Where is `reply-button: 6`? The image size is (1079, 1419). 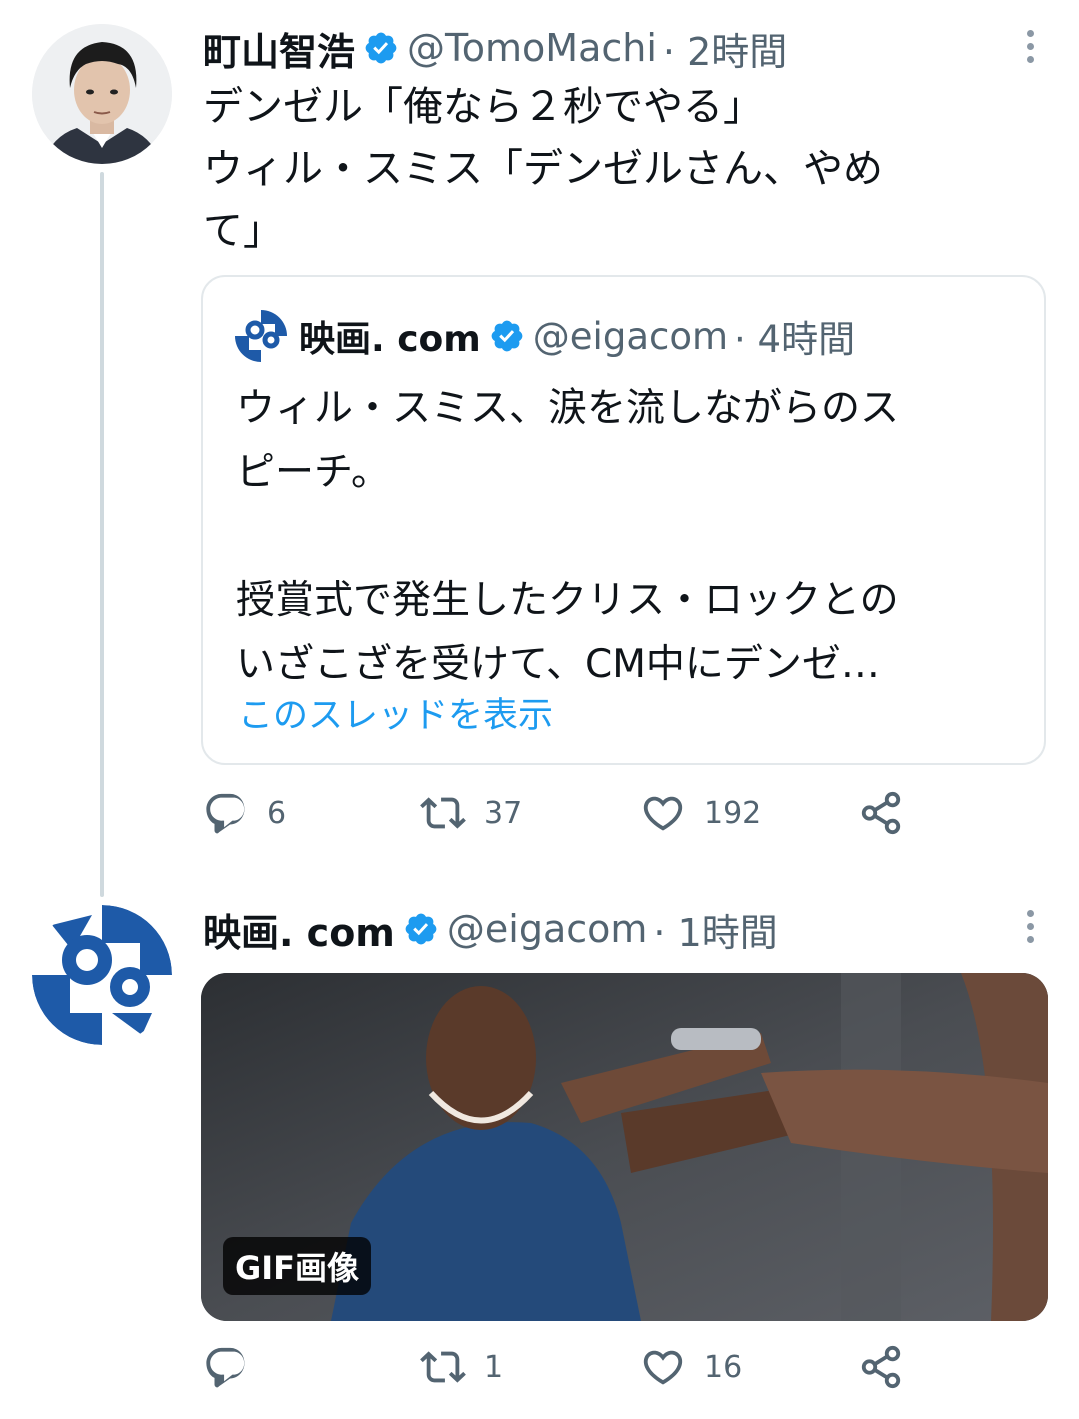 reply-button: 6 is located at coordinates (244, 813).